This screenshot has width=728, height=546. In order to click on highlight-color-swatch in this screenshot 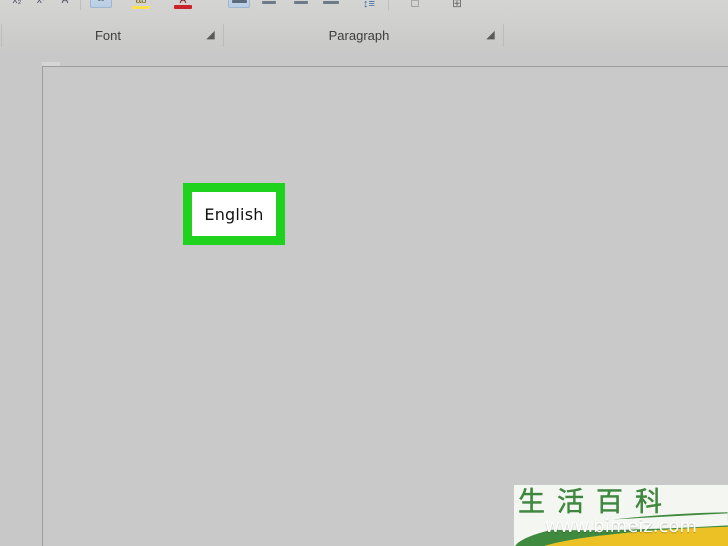, I will do `click(141, 7)`.